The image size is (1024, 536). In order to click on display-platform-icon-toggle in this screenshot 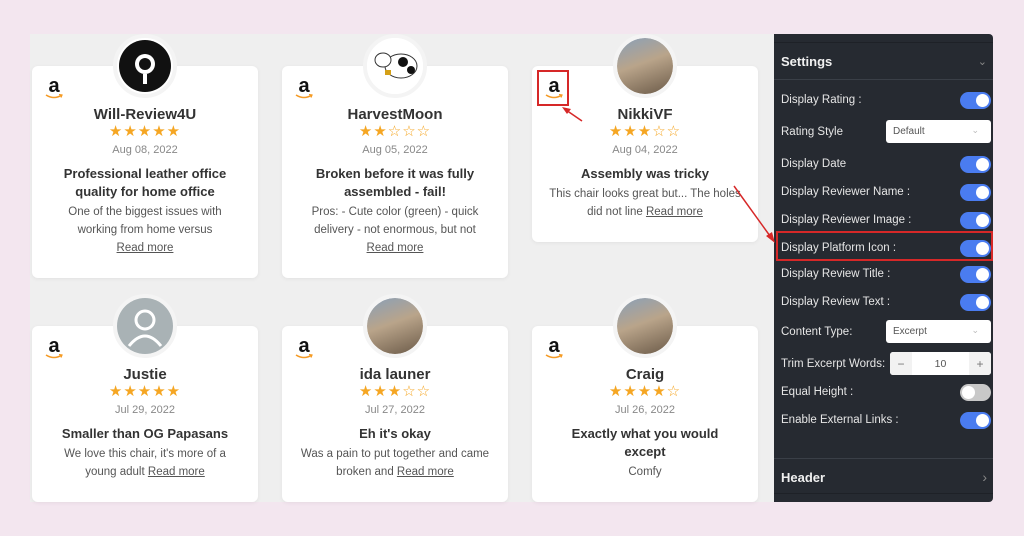, I will do `click(975, 248)`.